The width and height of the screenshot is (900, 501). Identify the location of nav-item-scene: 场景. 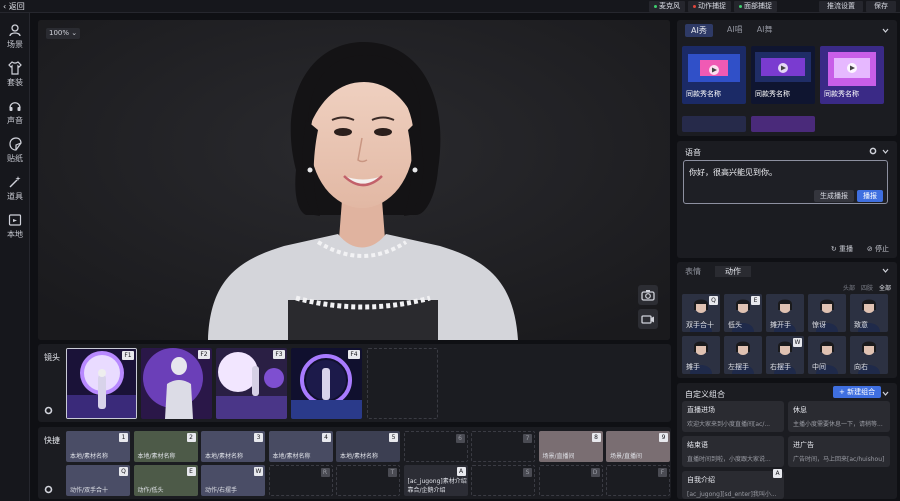
(15, 36).